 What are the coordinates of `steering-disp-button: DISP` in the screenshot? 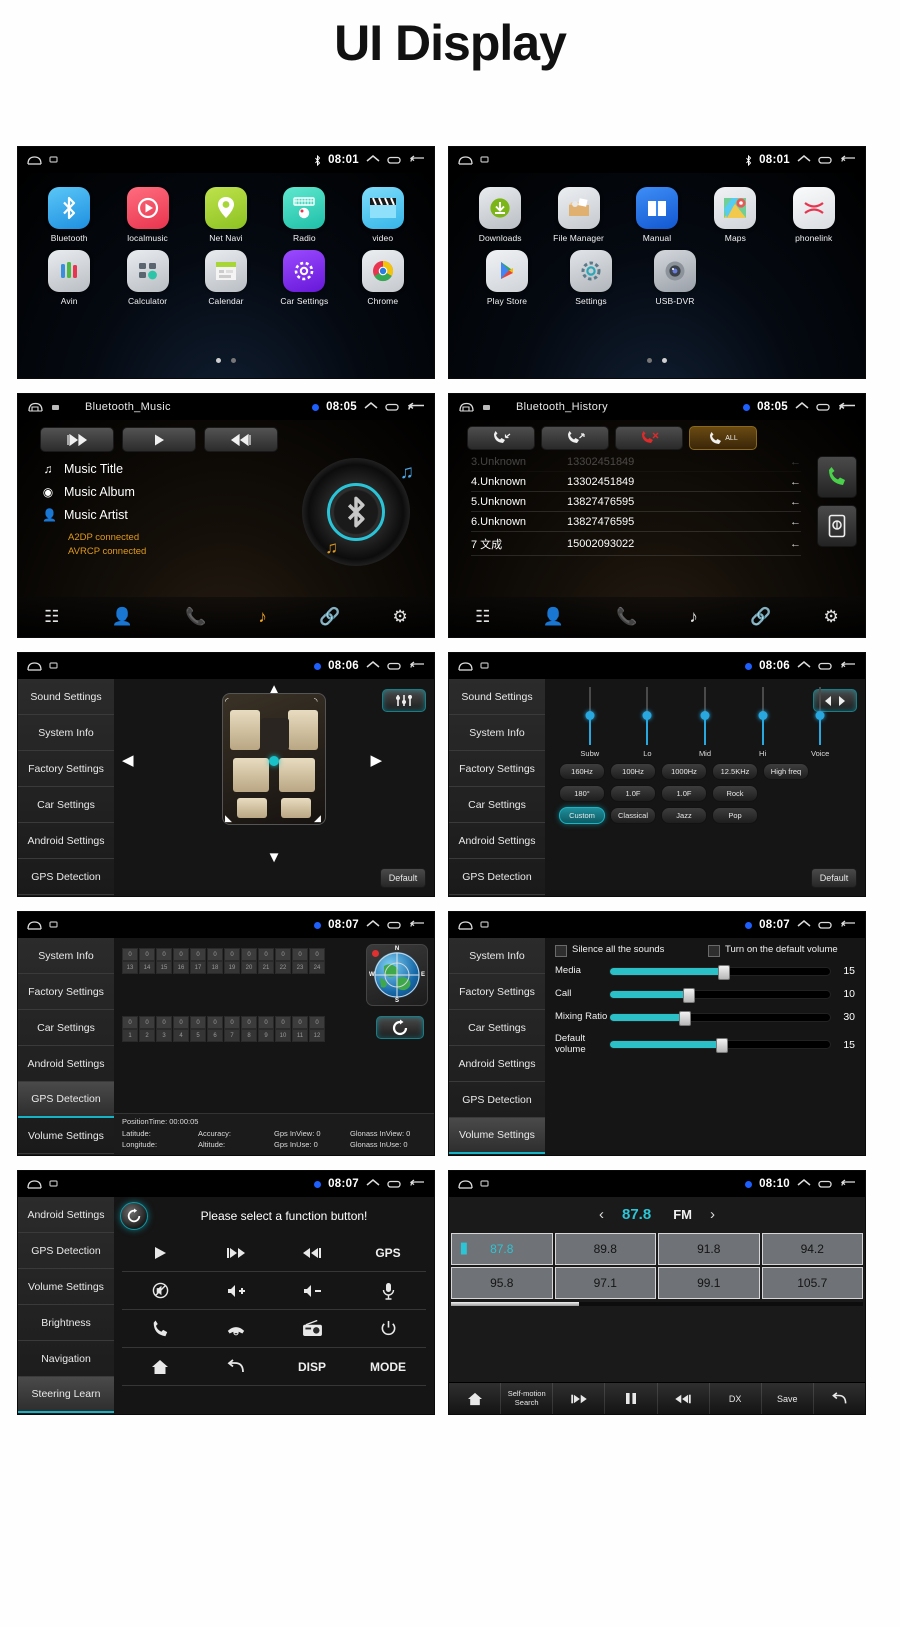 It's located at (312, 1367).